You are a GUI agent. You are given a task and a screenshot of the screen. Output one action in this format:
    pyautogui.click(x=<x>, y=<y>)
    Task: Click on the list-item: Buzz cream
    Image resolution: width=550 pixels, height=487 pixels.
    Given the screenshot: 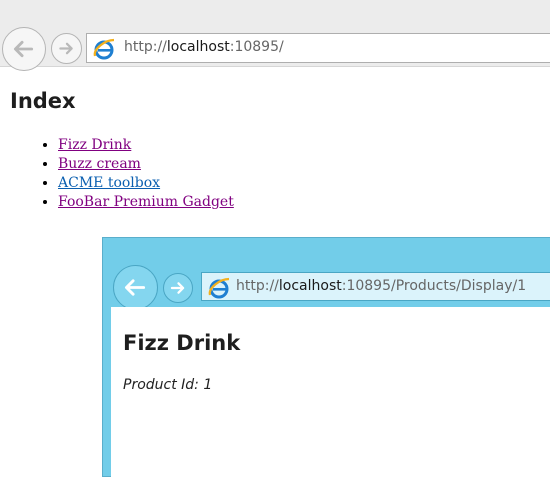 What is the action you would take?
    pyautogui.click(x=146, y=164)
    